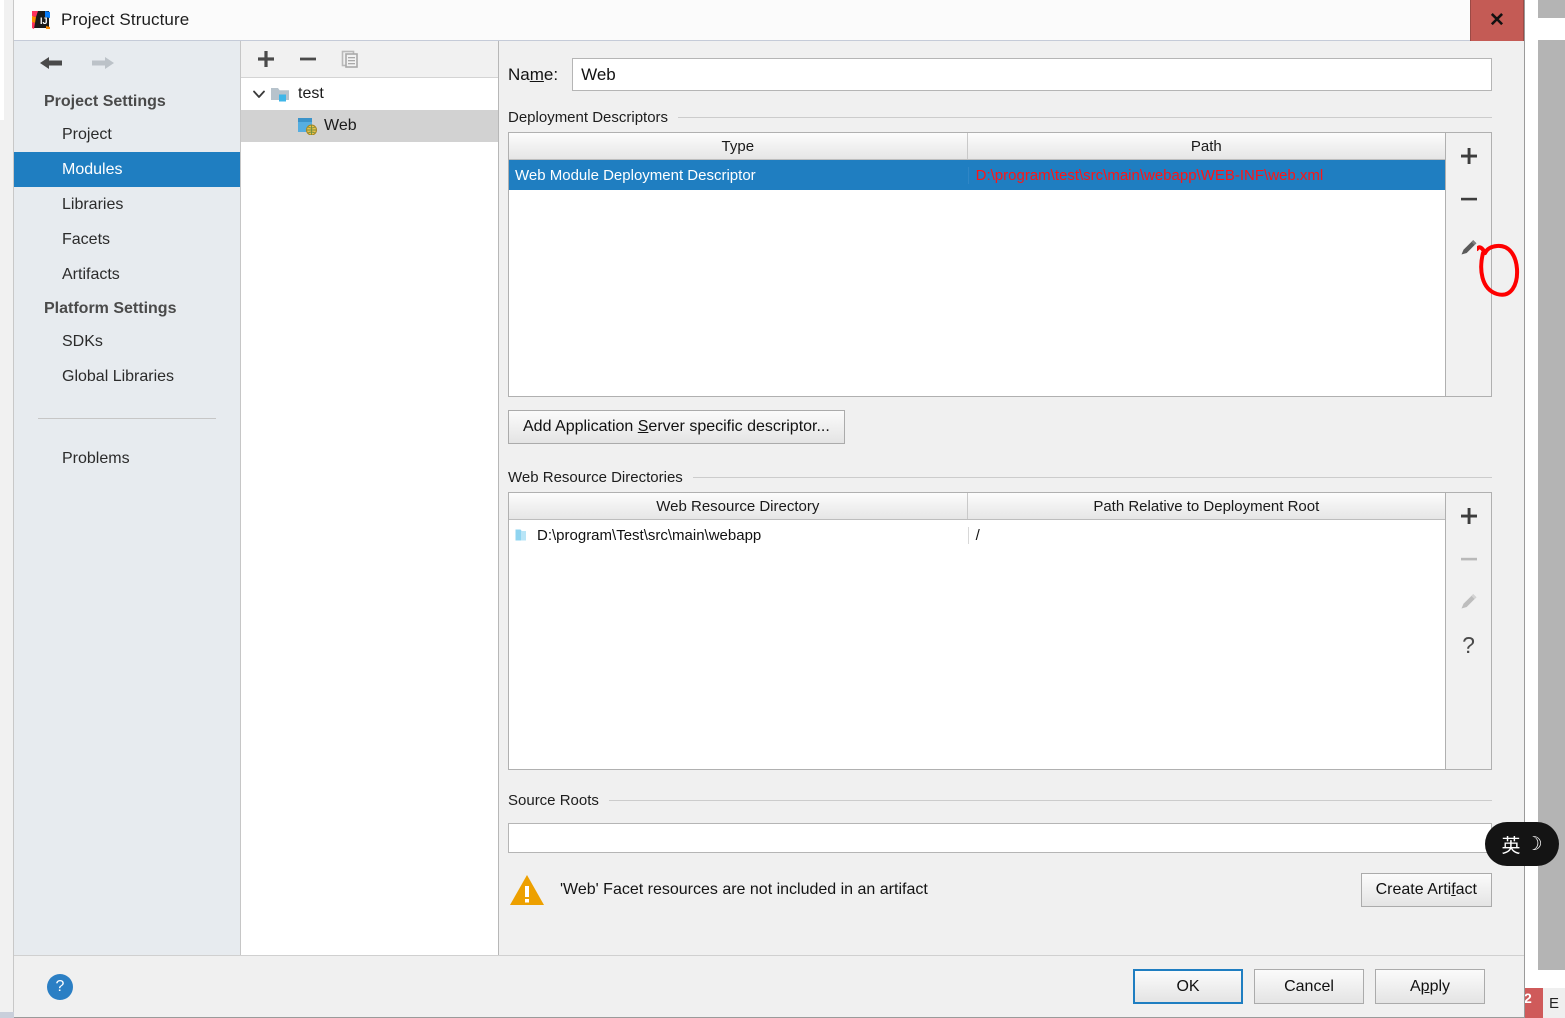 The image size is (1565, 1018). Describe the element at coordinates (595, 477) in the screenshot. I see `web-resource-directories-title: Web Resource Directories` at that location.